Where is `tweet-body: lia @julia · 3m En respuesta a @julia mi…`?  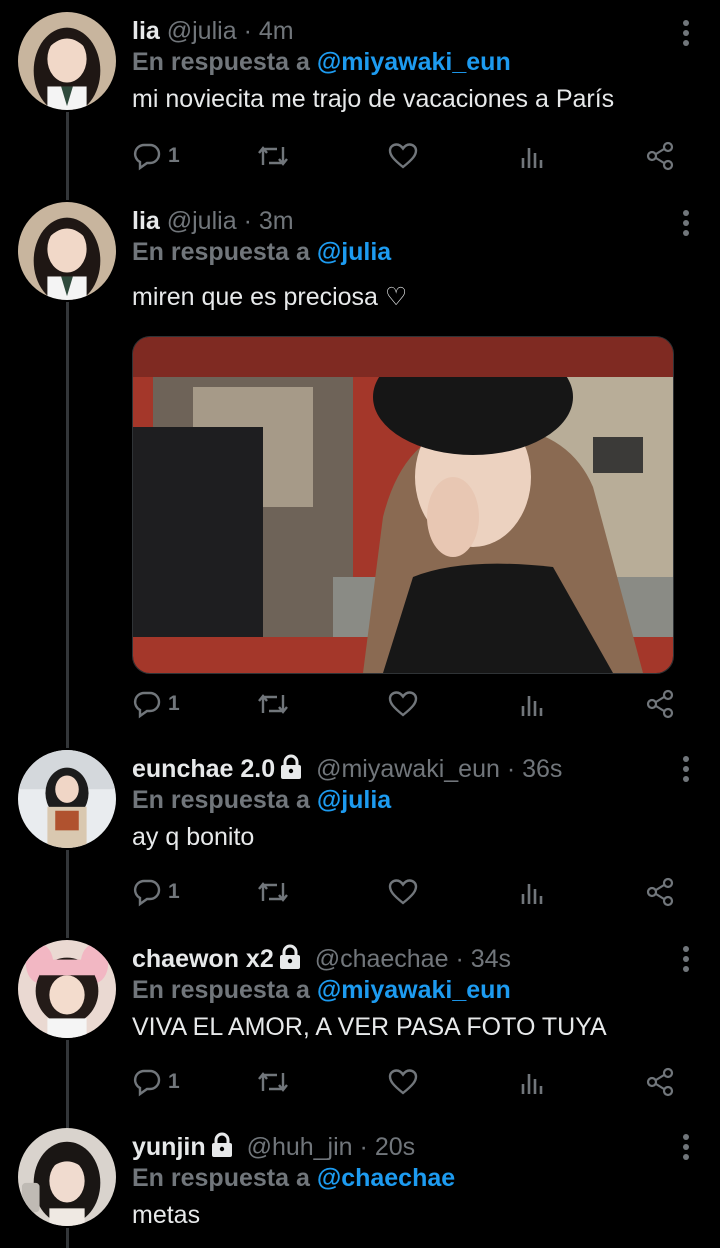
tweet-body: lia @julia · 3m En respuesta a @julia mi… is located at coordinates (406, 260).